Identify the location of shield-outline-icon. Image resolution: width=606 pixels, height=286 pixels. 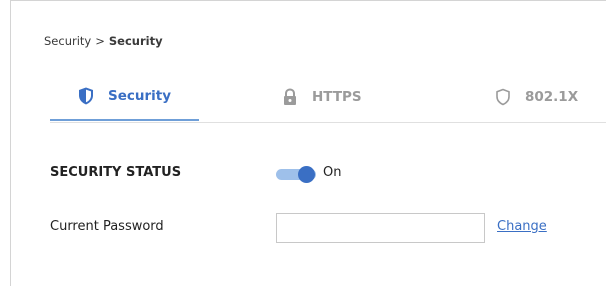
(503, 97).